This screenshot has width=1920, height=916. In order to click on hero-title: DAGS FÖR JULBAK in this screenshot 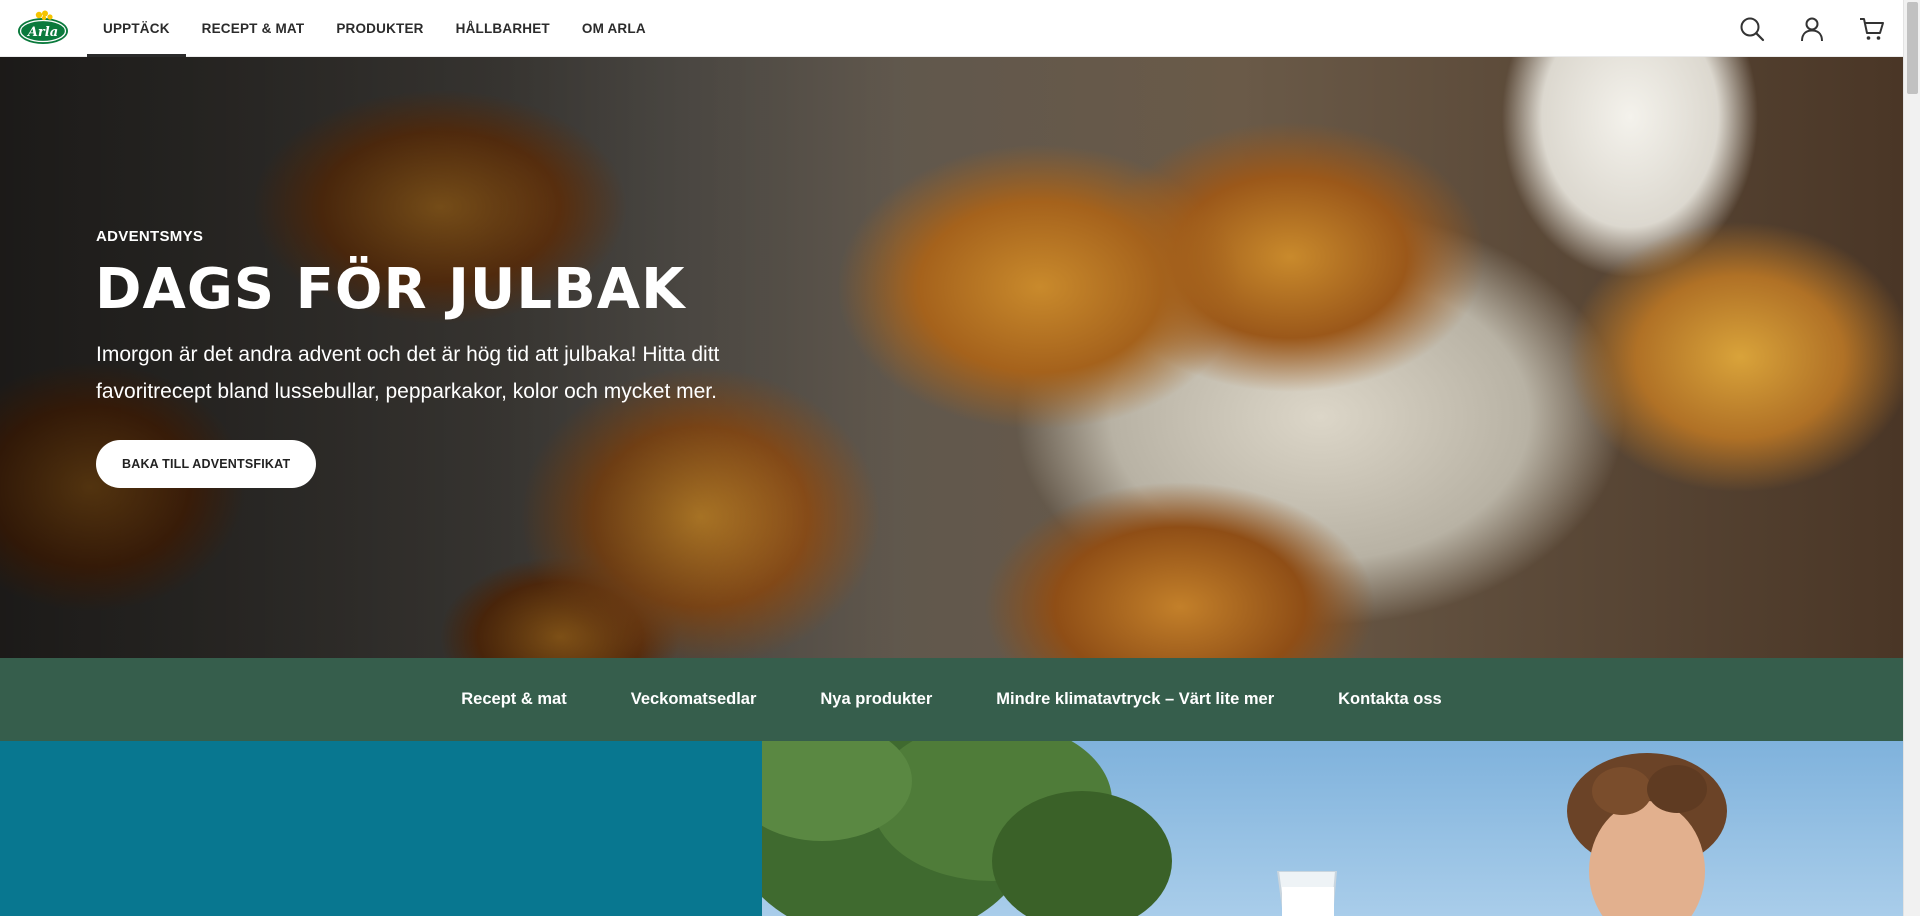, I will do `click(390, 289)`.